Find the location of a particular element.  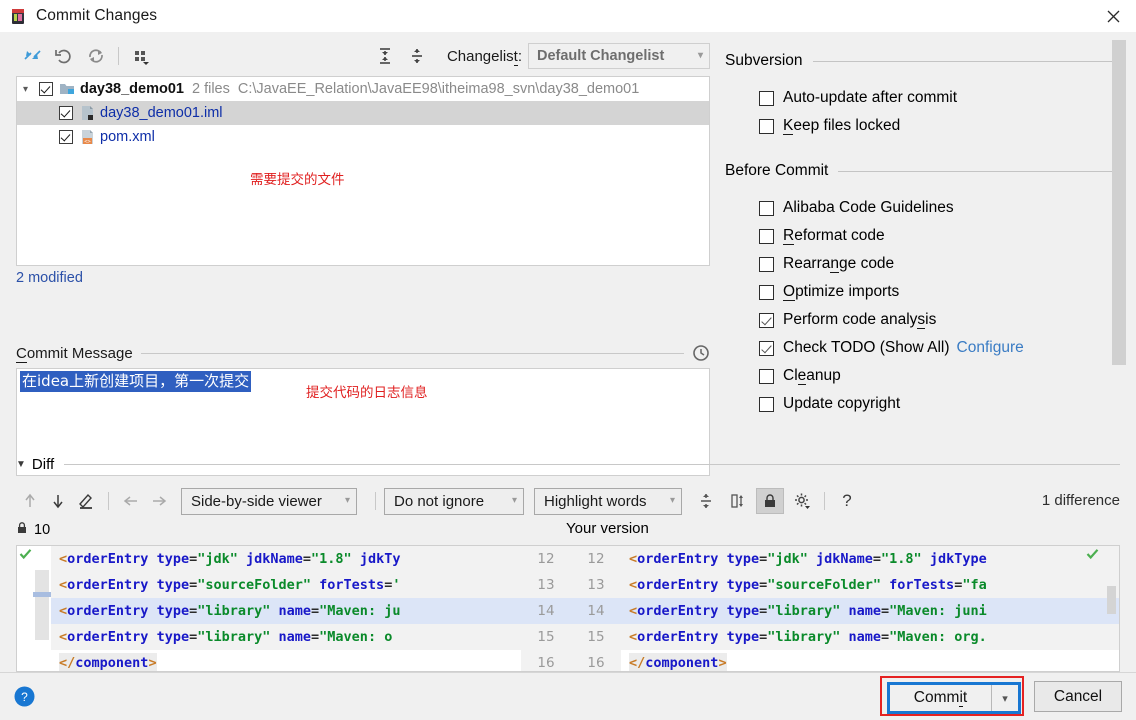

commit-button: Commit ▾ is located at coordinates (954, 698).